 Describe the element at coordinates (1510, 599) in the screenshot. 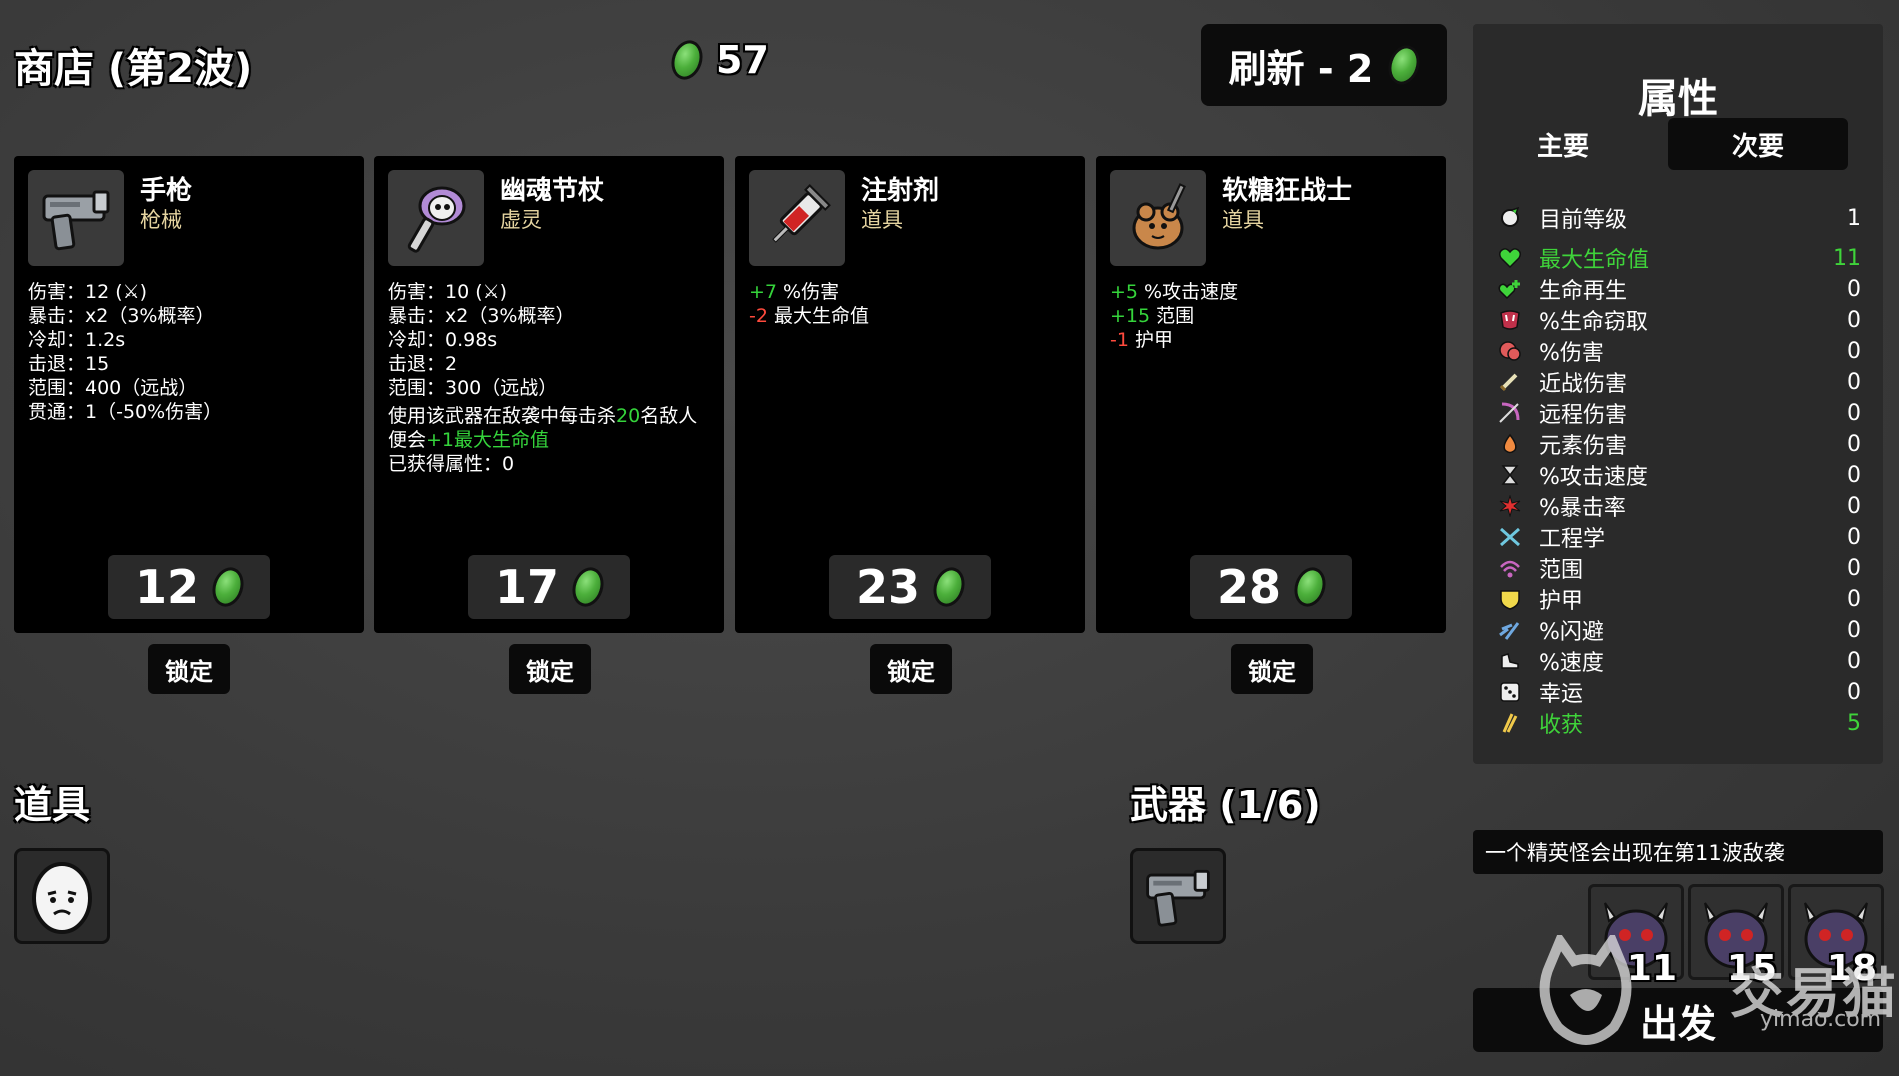

I see `armor-icon` at that location.